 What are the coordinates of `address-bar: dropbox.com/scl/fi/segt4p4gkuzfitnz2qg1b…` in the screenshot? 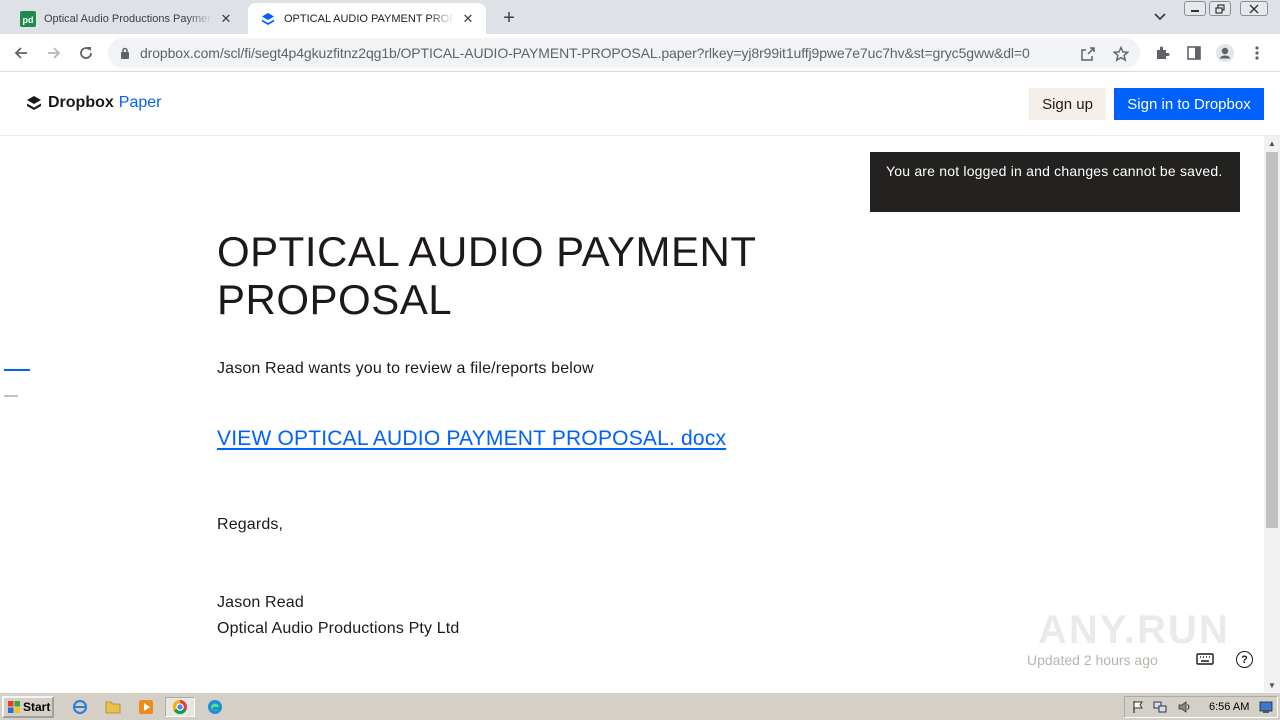 It's located at (624, 53).